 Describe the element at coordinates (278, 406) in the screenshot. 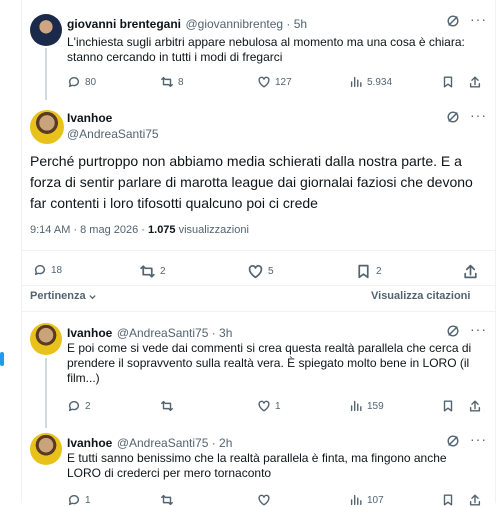

I see `like-count: 1` at that location.